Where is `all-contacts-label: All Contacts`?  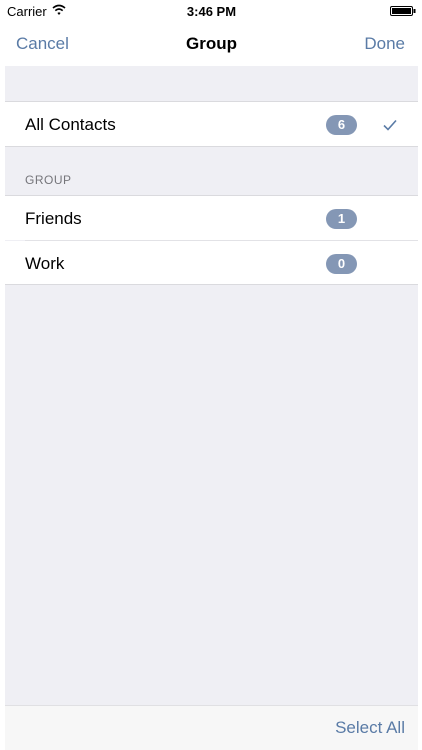
all-contacts-label: All Contacts is located at coordinates (70, 124).